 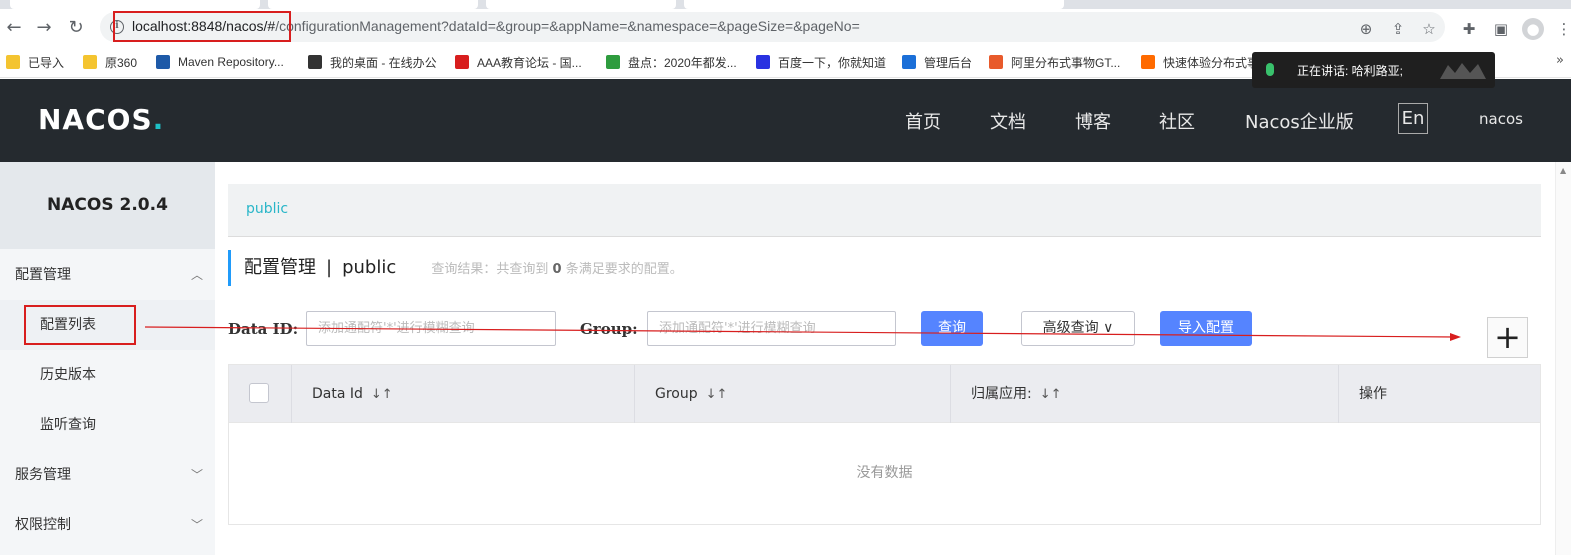 I want to click on bookmark-label: 我的桌面 - 在线办公, so click(x=383, y=62).